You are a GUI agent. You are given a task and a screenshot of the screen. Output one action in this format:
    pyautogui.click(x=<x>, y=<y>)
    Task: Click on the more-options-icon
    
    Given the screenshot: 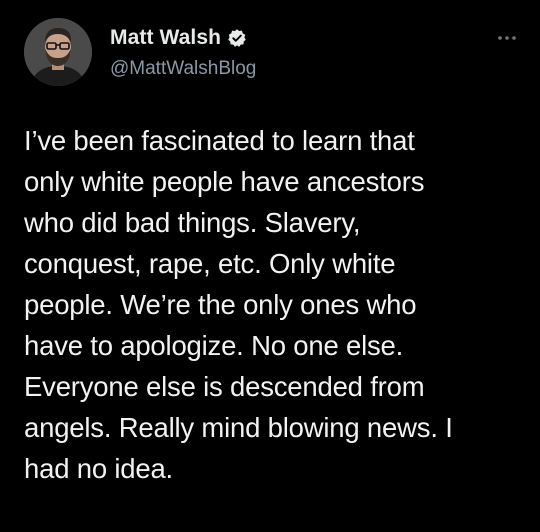 What is the action you would take?
    pyautogui.click(x=507, y=35)
    